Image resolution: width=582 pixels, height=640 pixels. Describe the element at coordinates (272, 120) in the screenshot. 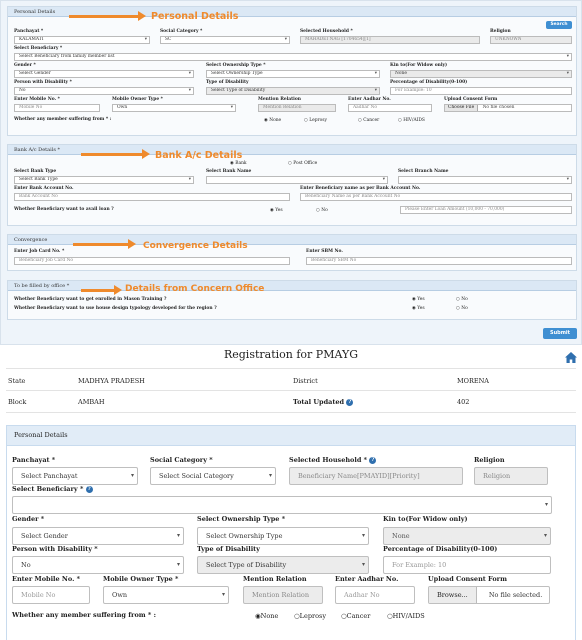

I see `radio-none: ◉ None` at that location.